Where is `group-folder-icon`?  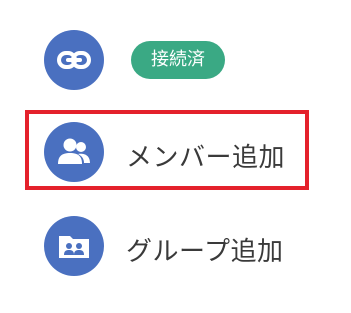
group-folder-icon is located at coordinates (74, 246).